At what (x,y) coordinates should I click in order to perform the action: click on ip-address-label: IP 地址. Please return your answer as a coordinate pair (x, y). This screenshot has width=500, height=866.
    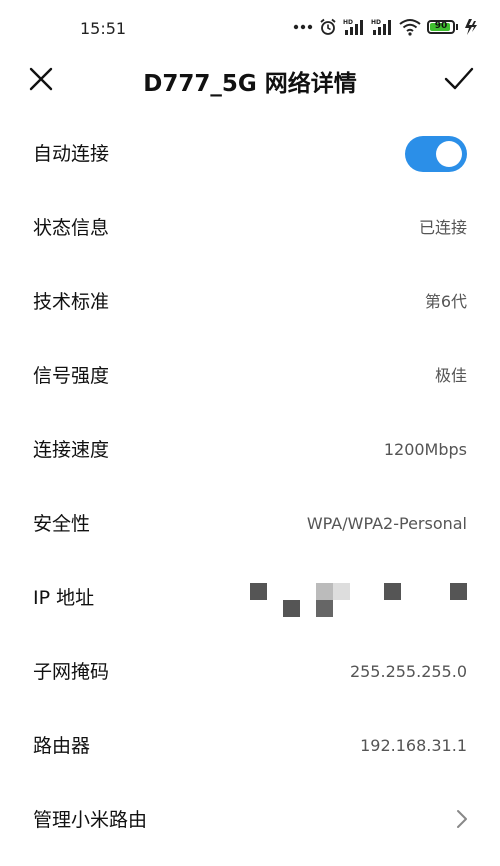
    Looking at the image, I should click on (64, 598).